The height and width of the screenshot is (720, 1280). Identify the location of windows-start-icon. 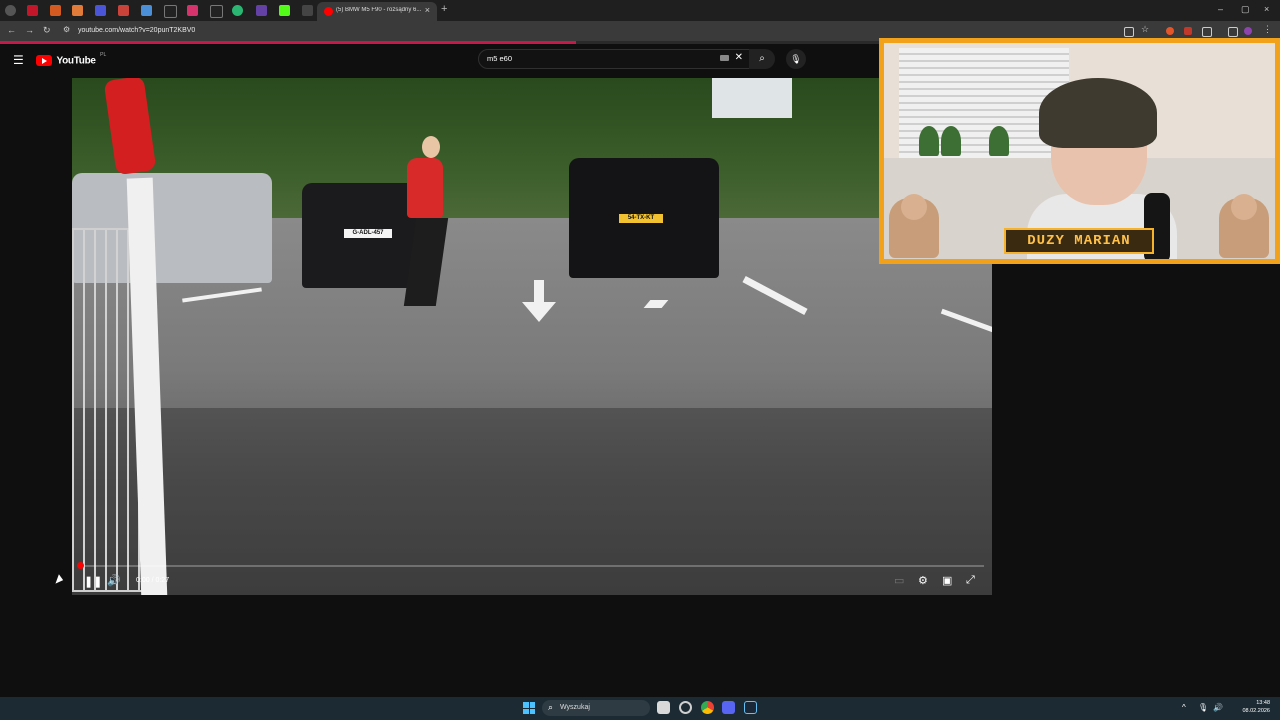
(529, 708).